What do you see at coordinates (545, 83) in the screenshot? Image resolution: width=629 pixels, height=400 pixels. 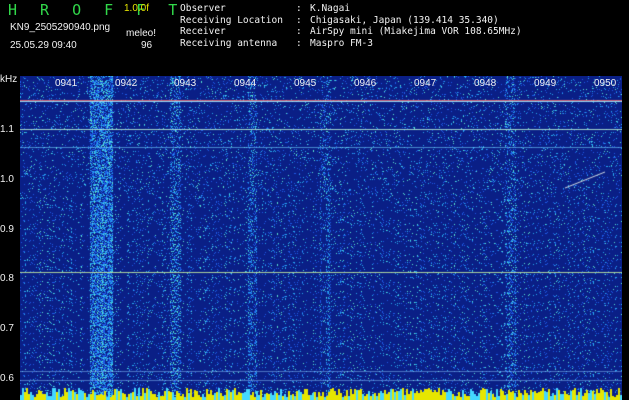 I see `time-tick-label: 0949` at bounding box center [545, 83].